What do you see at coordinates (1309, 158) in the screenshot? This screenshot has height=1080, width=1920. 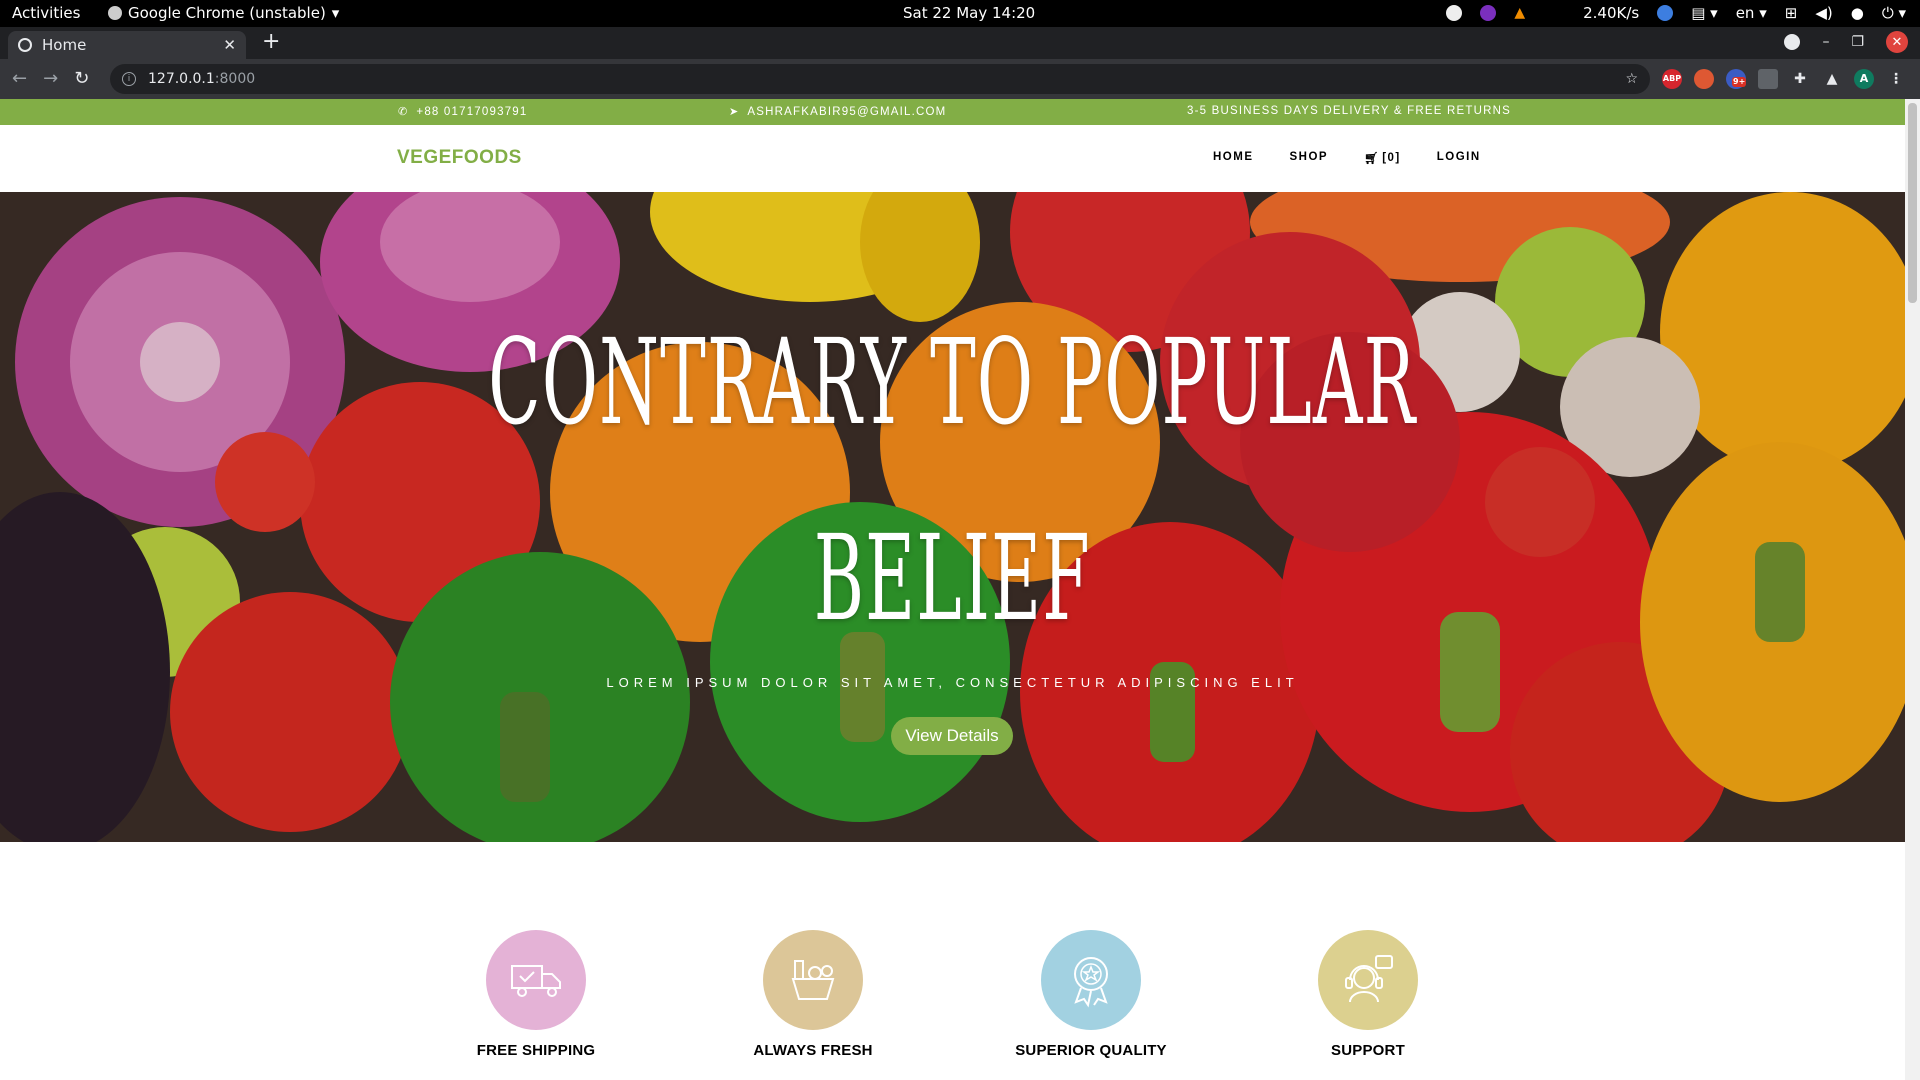 I see `nav-shop: SHOP` at bounding box center [1309, 158].